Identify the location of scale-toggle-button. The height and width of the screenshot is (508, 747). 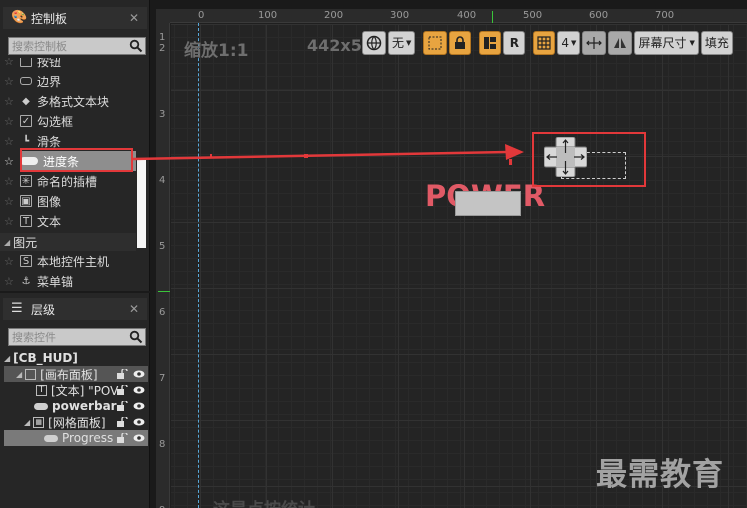
(594, 42).